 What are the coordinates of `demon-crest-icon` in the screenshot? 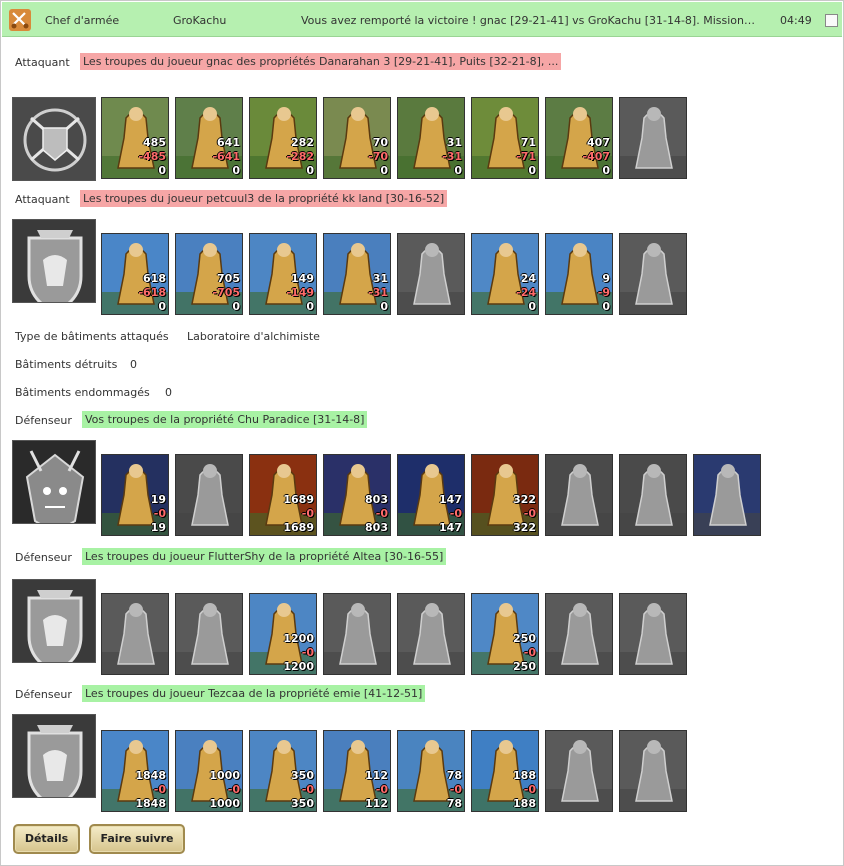 It's located at (54, 482).